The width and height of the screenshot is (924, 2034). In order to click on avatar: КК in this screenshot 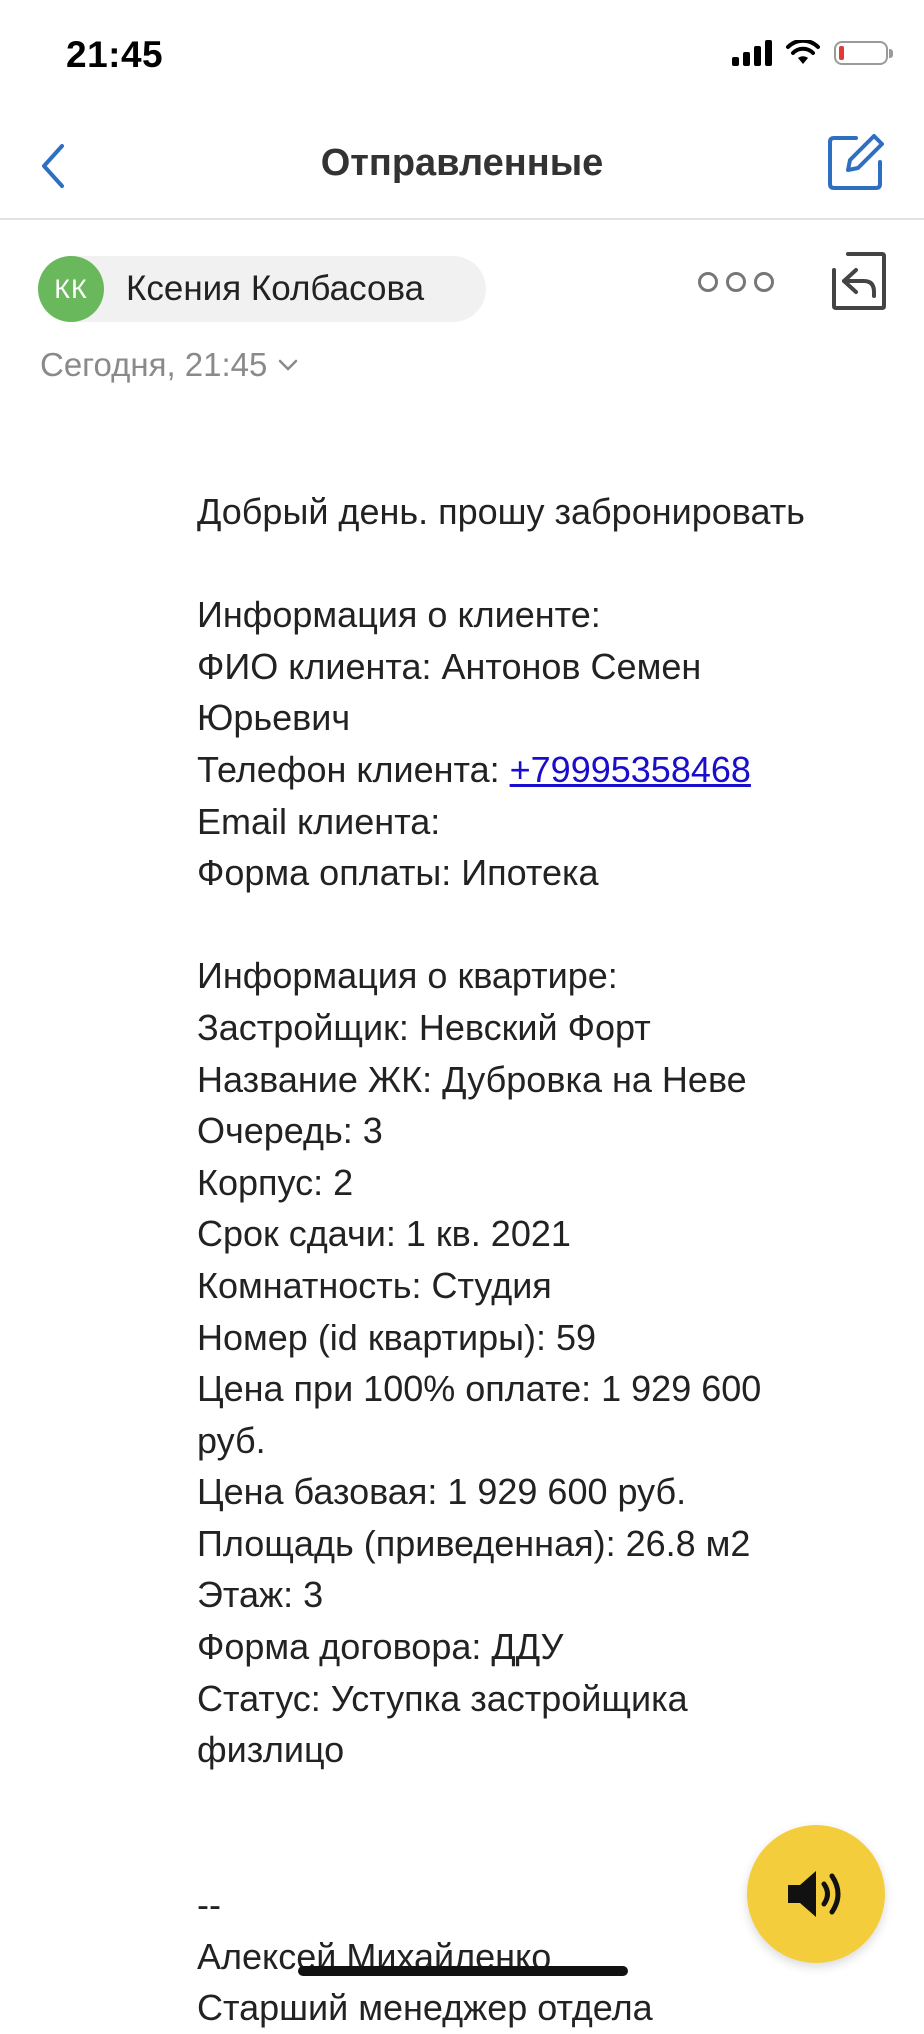, I will do `click(71, 289)`.